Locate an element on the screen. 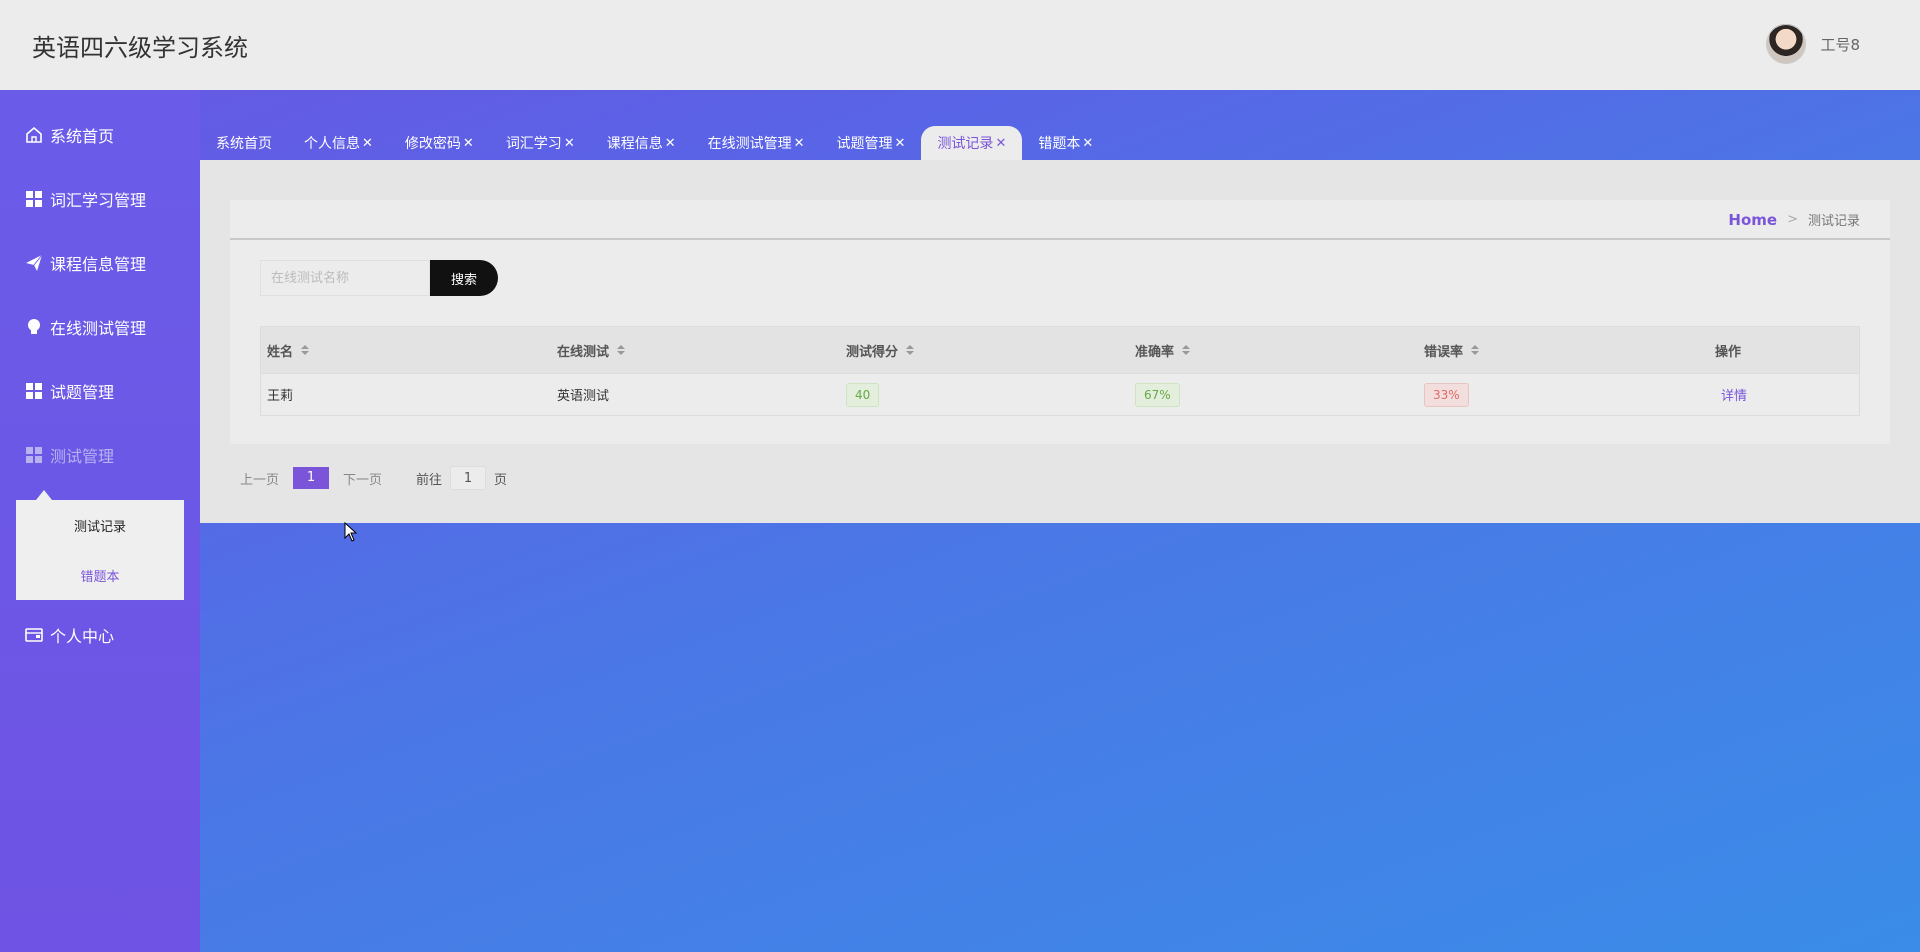 The height and width of the screenshot is (952, 1920). sidebar-item-home: 系统首页 is located at coordinates (69, 135).